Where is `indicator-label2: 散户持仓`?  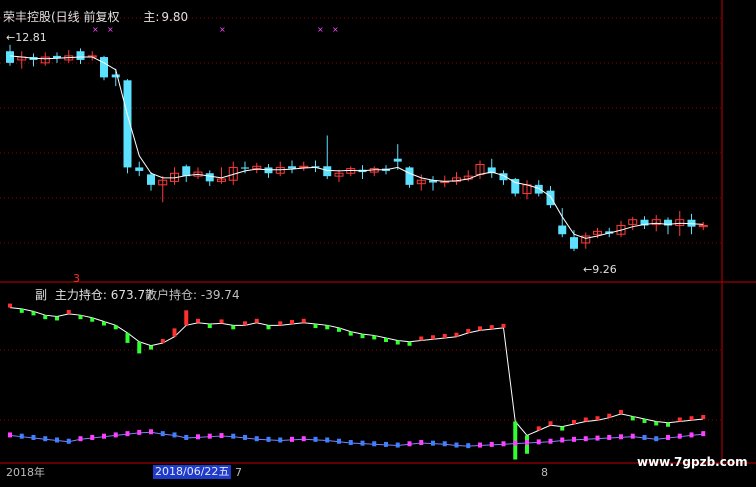 indicator-label2: 散户持仓 is located at coordinates (169, 295).